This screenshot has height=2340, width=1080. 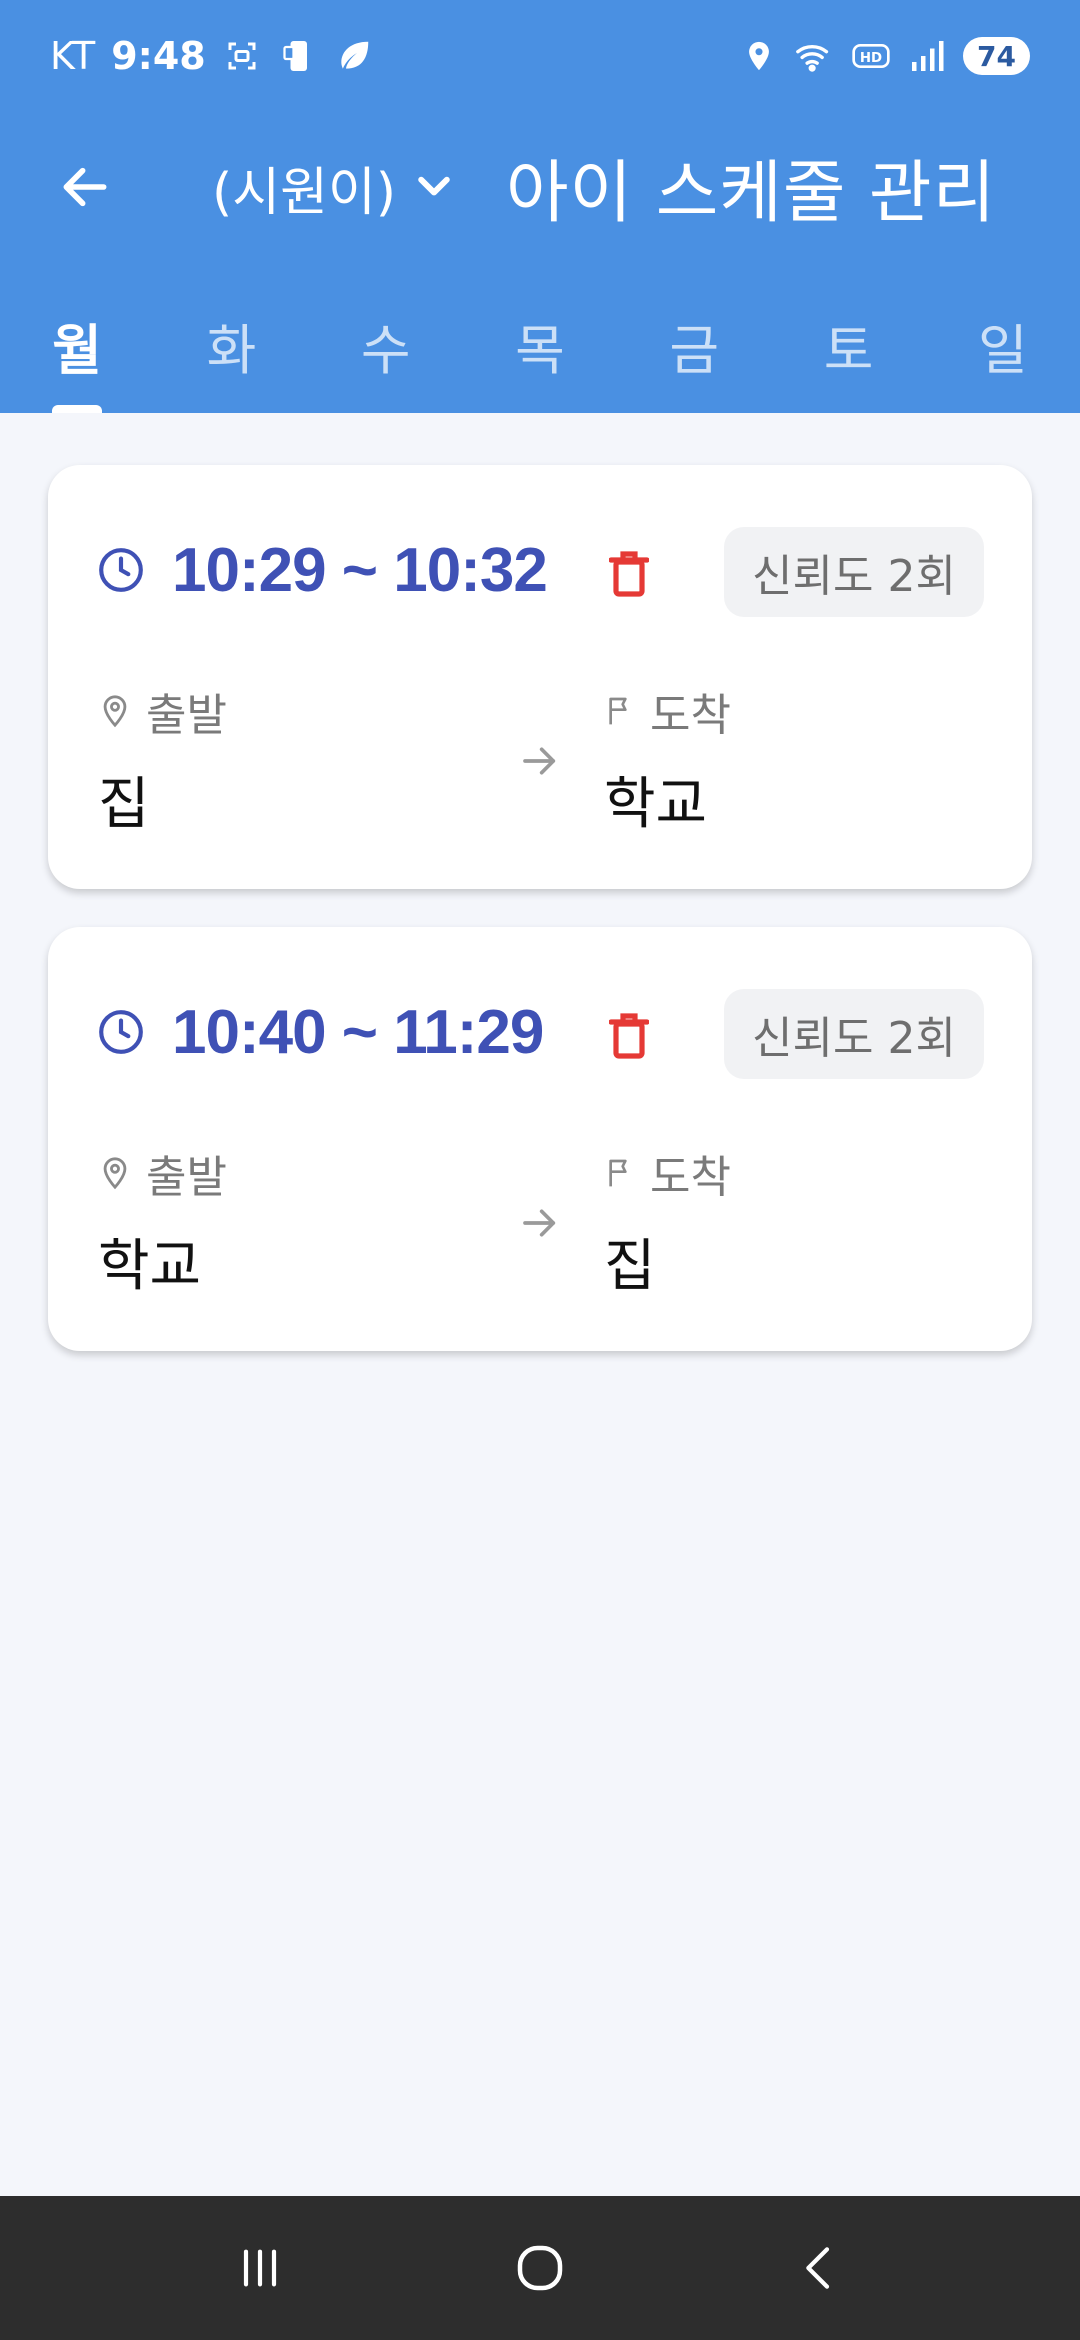 What do you see at coordinates (434, 186) in the screenshot?
I see `chevron-down-icon` at bounding box center [434, 186].